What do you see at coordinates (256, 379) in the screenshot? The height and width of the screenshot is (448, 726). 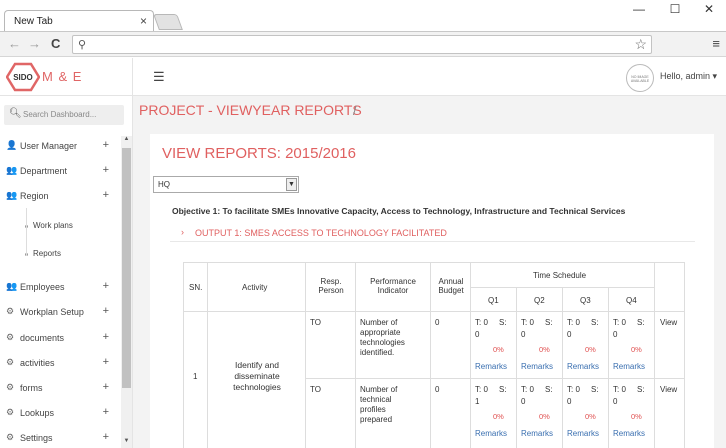 I see `table-cell-activity: Identify and disseminate technologies` at bounding box center [256, 379].